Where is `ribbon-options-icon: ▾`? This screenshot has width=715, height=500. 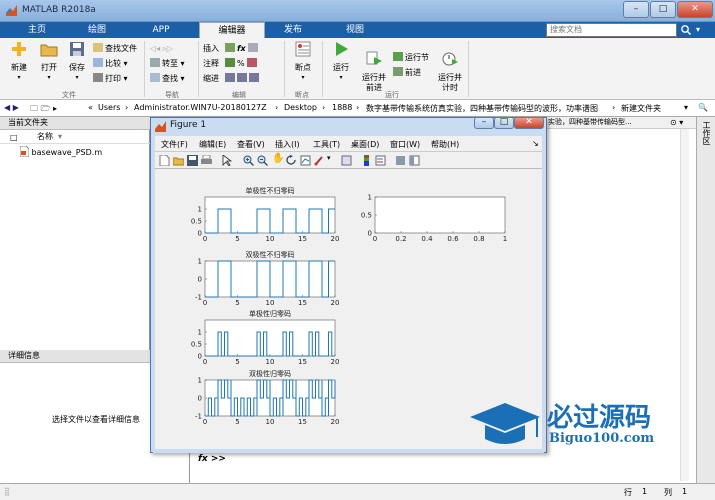
ribbon-options-icon: ▾ is located at coordinates (698, 29).